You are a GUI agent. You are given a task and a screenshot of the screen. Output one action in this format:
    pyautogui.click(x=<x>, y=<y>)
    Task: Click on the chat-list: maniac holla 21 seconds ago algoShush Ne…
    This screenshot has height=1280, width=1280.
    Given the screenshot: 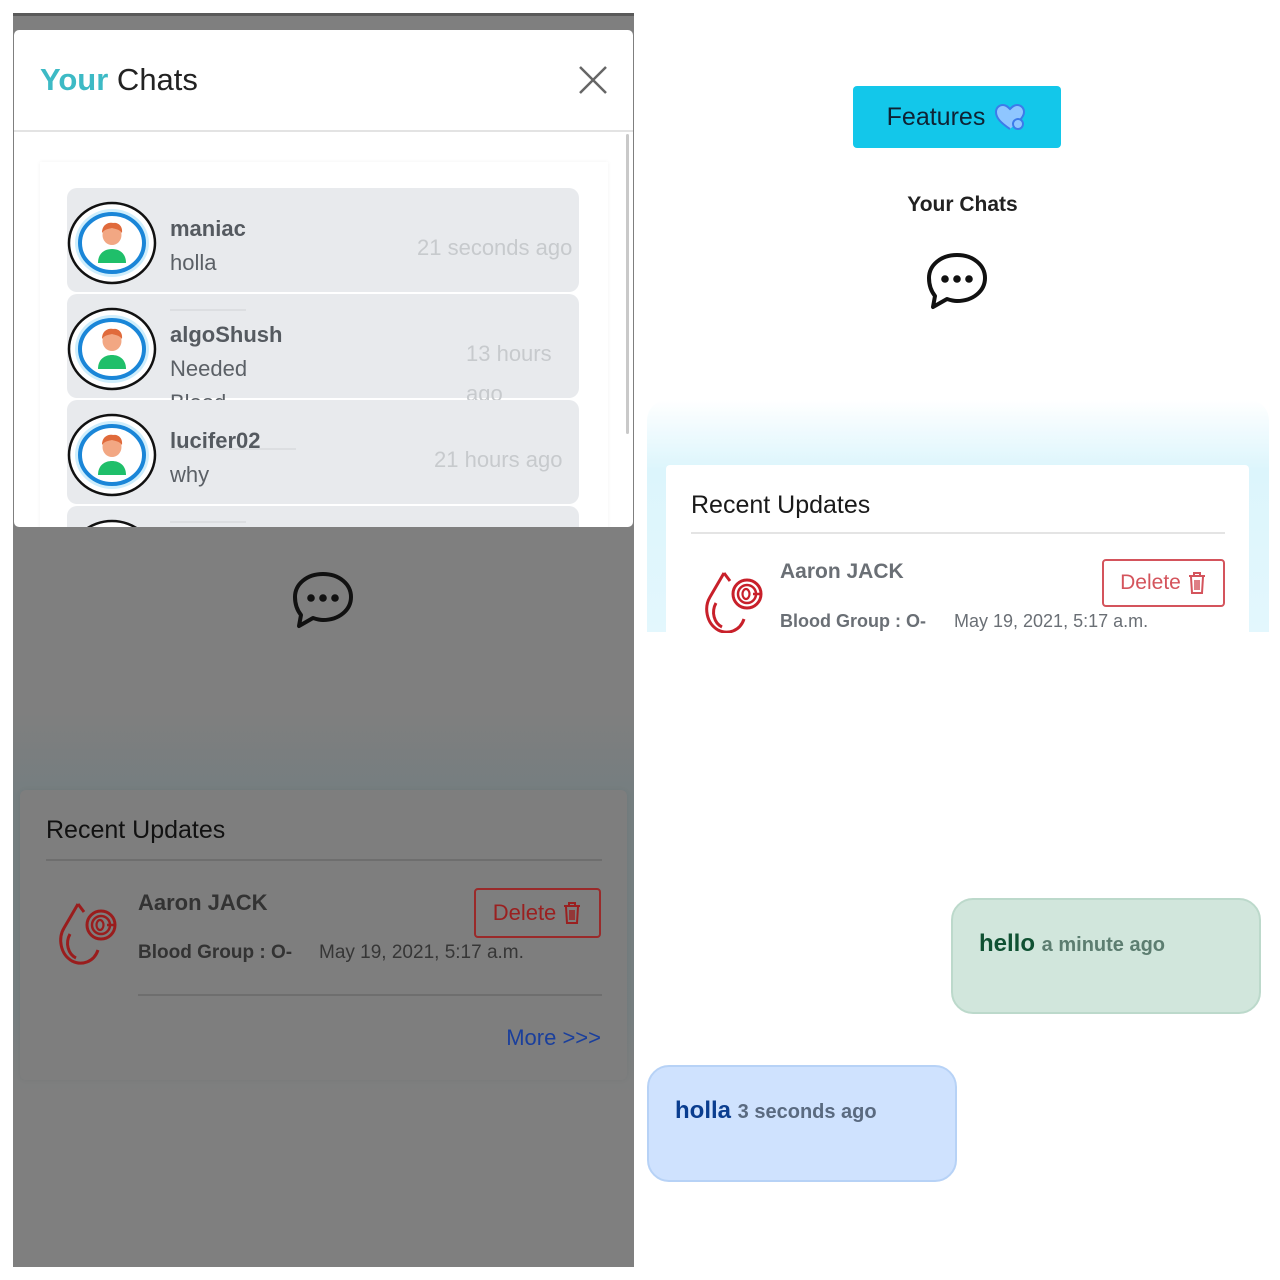 What is the action you would take?
    pyautogui.click(x=324, y=344)
    